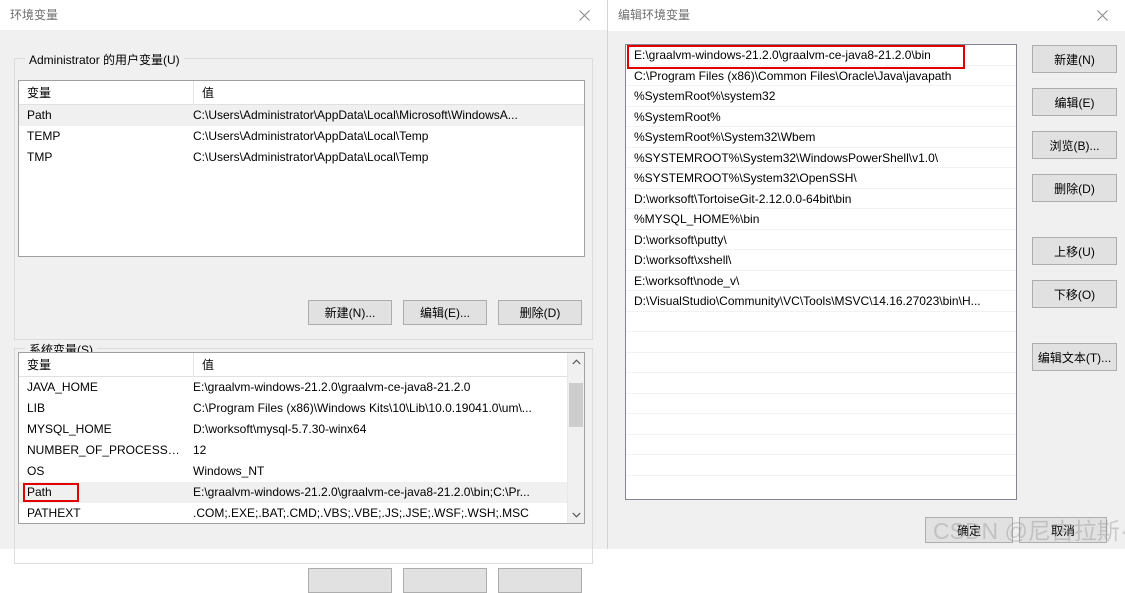 This screenshot has height=593, width=1125. Describe the element at coordinates (1074, 251) in the screenshot. I see `path-move-up-button: 上移(U)` at that location.